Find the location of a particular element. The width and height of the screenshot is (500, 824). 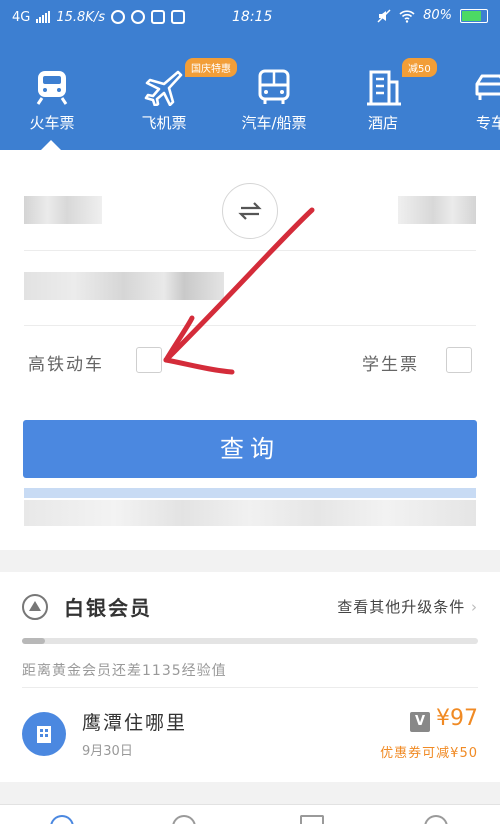

active-tab-indicator is located at coordinates (51, 145).